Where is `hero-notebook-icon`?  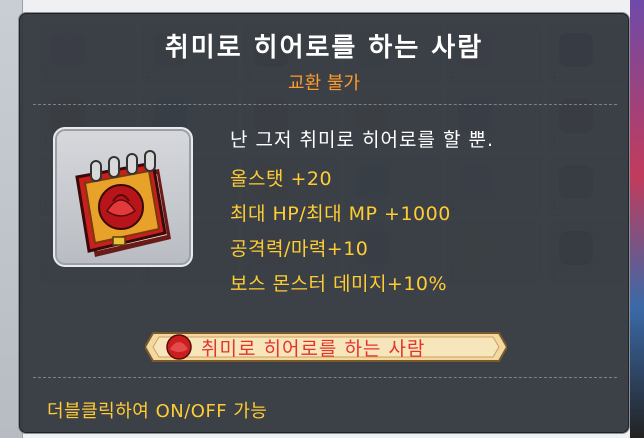
hero-notebook-icon is located at coordinates (123, 203).